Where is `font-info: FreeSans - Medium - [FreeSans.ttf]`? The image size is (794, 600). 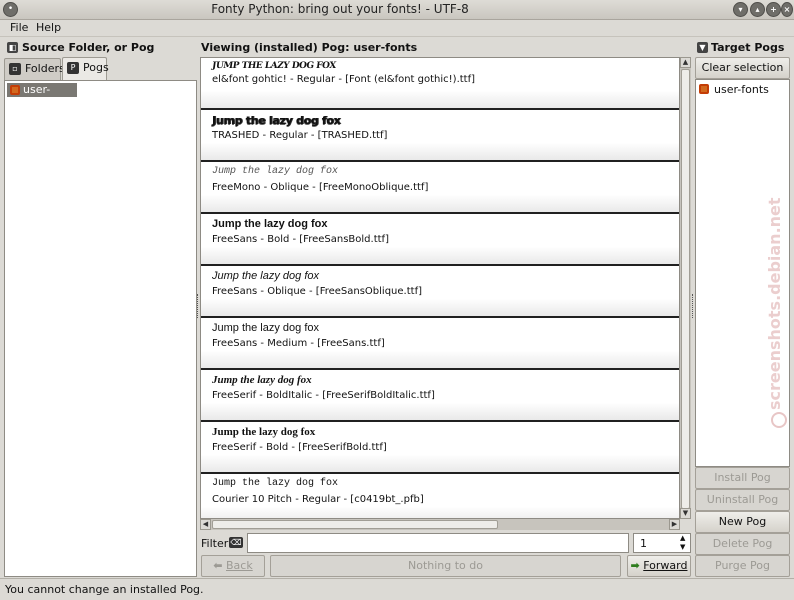
font-info: FreeSans - Medium - [FreeSans.ttf] is located at coordinates (298, 343).